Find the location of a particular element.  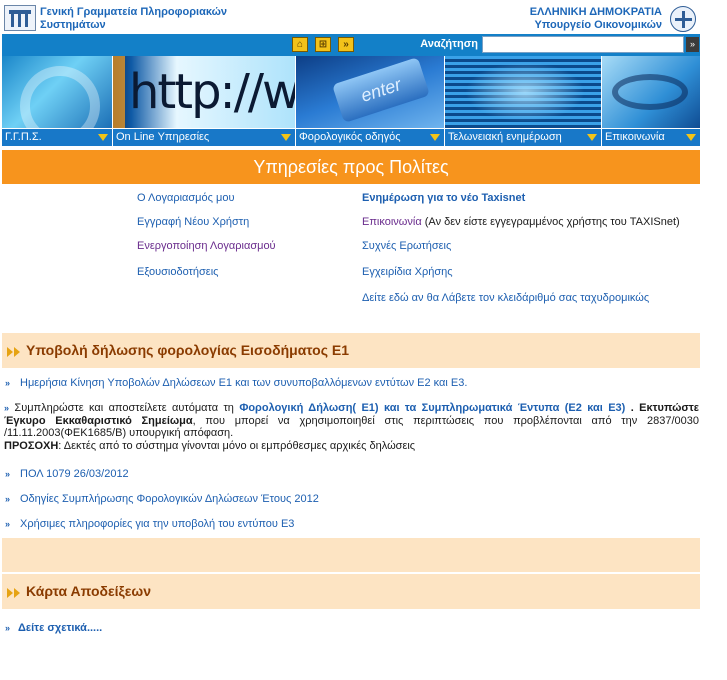

receipts-section-title: Κάρτα Αποδείξεων is located at coordinates (89, 591).